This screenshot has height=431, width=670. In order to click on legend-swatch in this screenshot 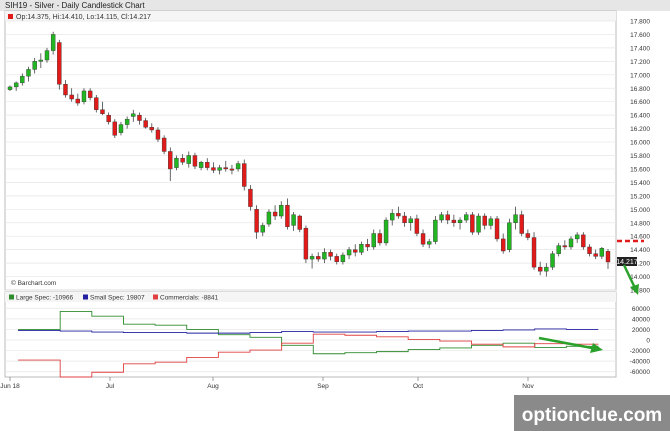, I will do `click(155, 297)`.